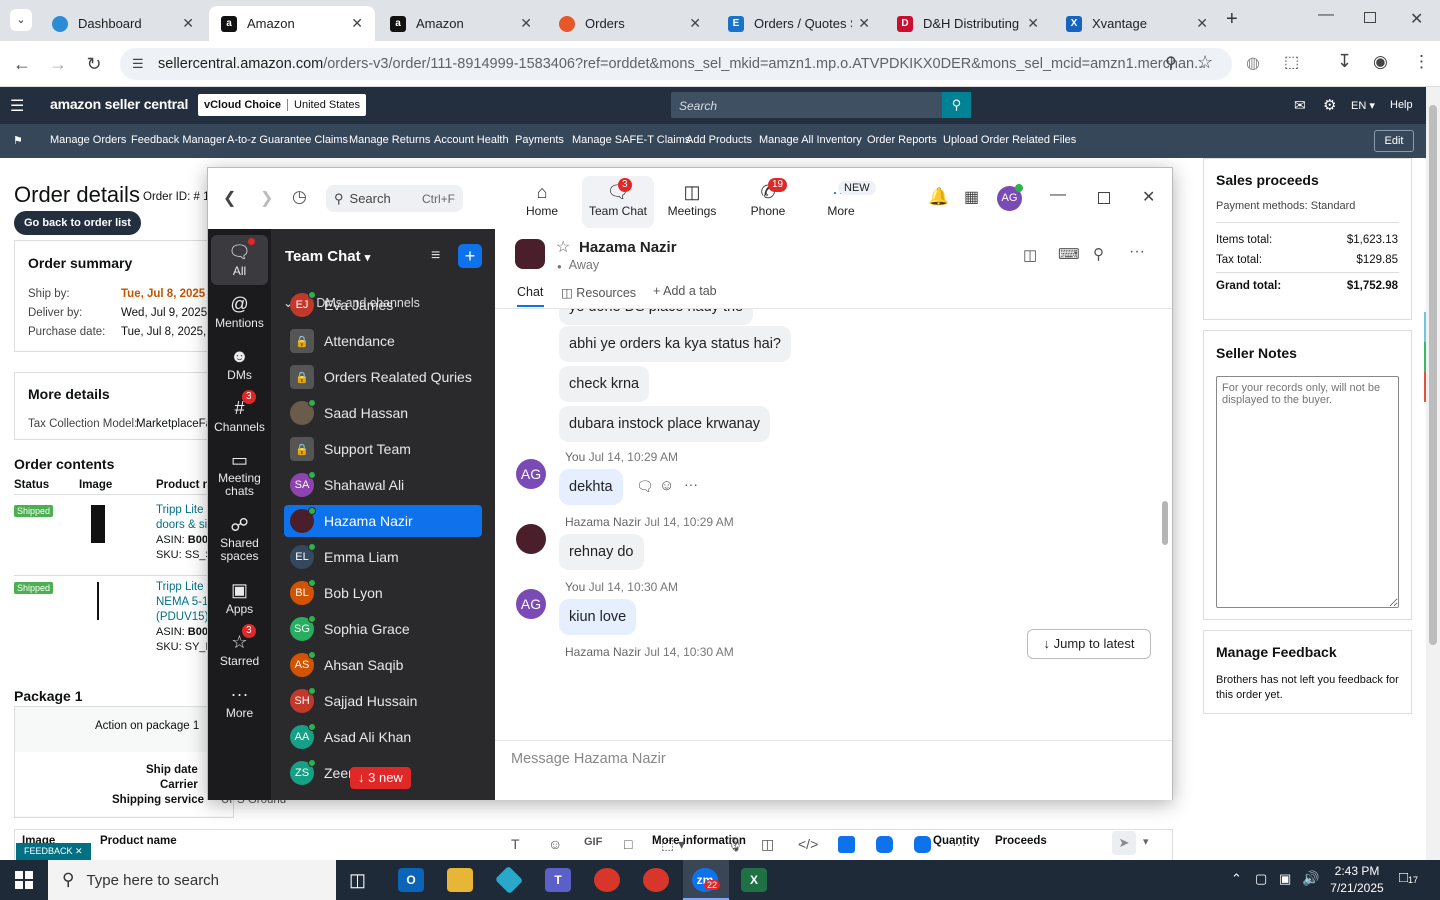 This screenshot has height=900, width=1440. Describe the element at coordinates (1069, 254) in the screenshot. I see `screen-share-icon: ⌨` at that location.